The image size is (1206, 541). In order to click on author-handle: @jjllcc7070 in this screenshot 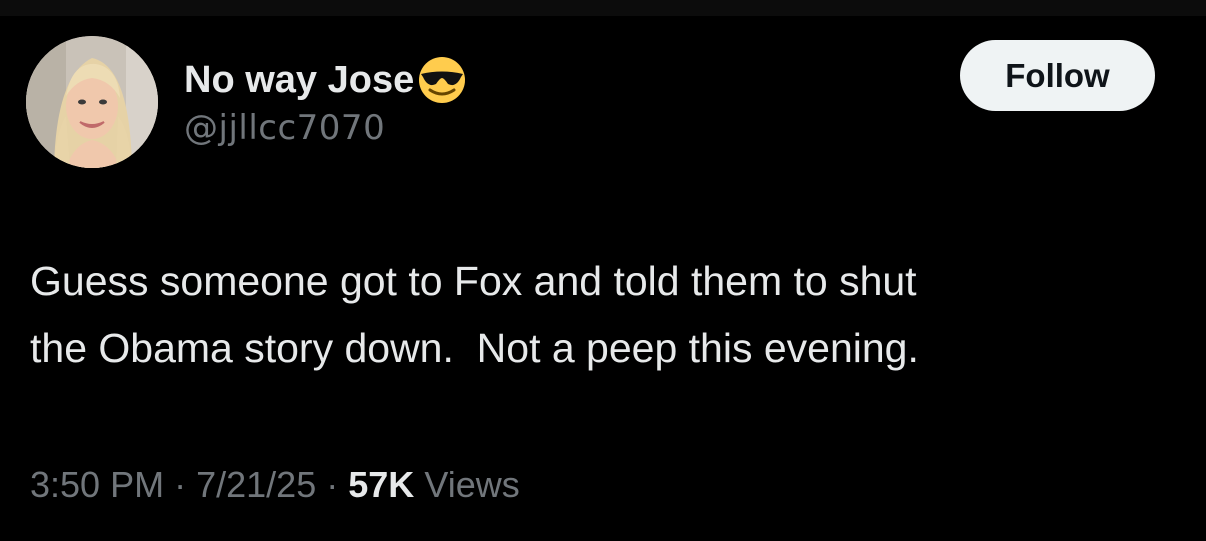, I will do `click(284, 128)`.